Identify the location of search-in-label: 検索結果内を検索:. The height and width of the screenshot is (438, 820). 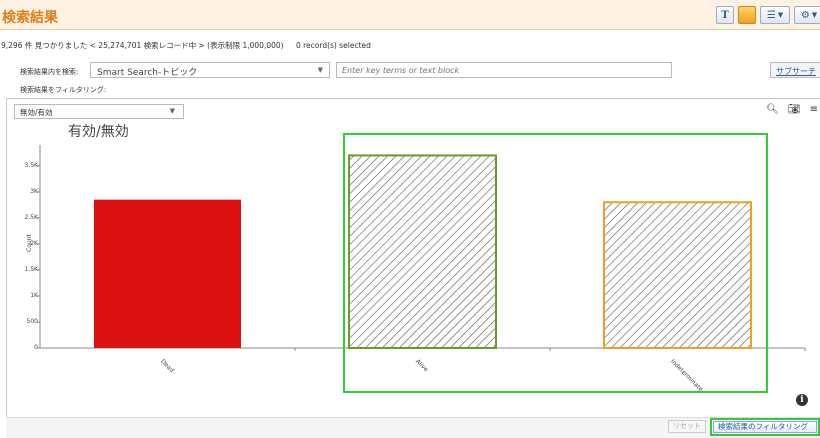
(49, 72).